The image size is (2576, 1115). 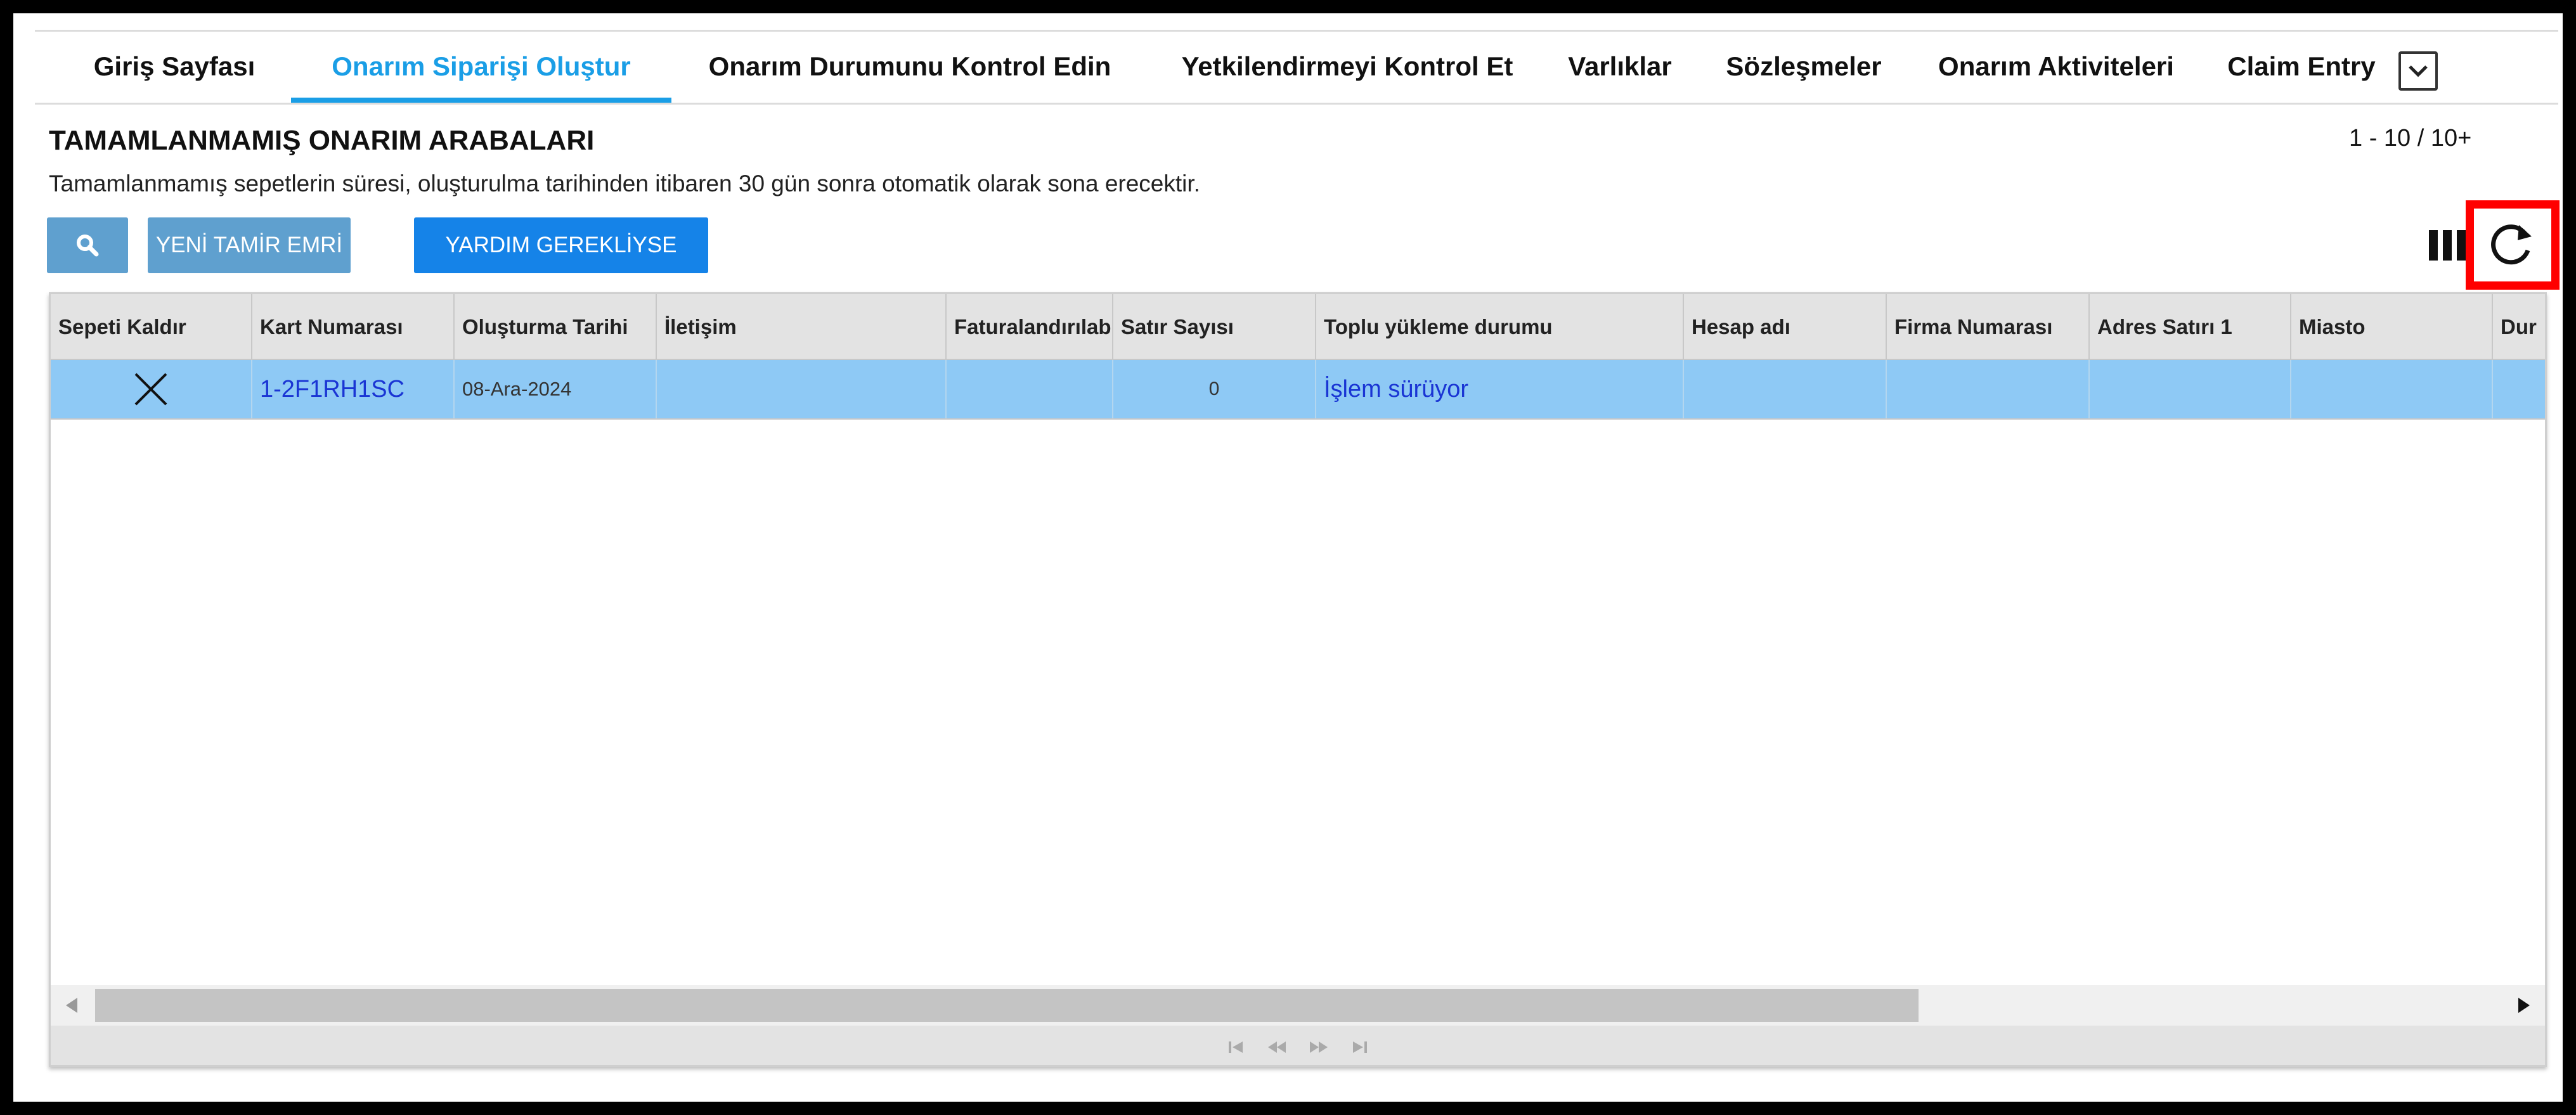 I want to click on search-icon, so click(x=88, y=246).